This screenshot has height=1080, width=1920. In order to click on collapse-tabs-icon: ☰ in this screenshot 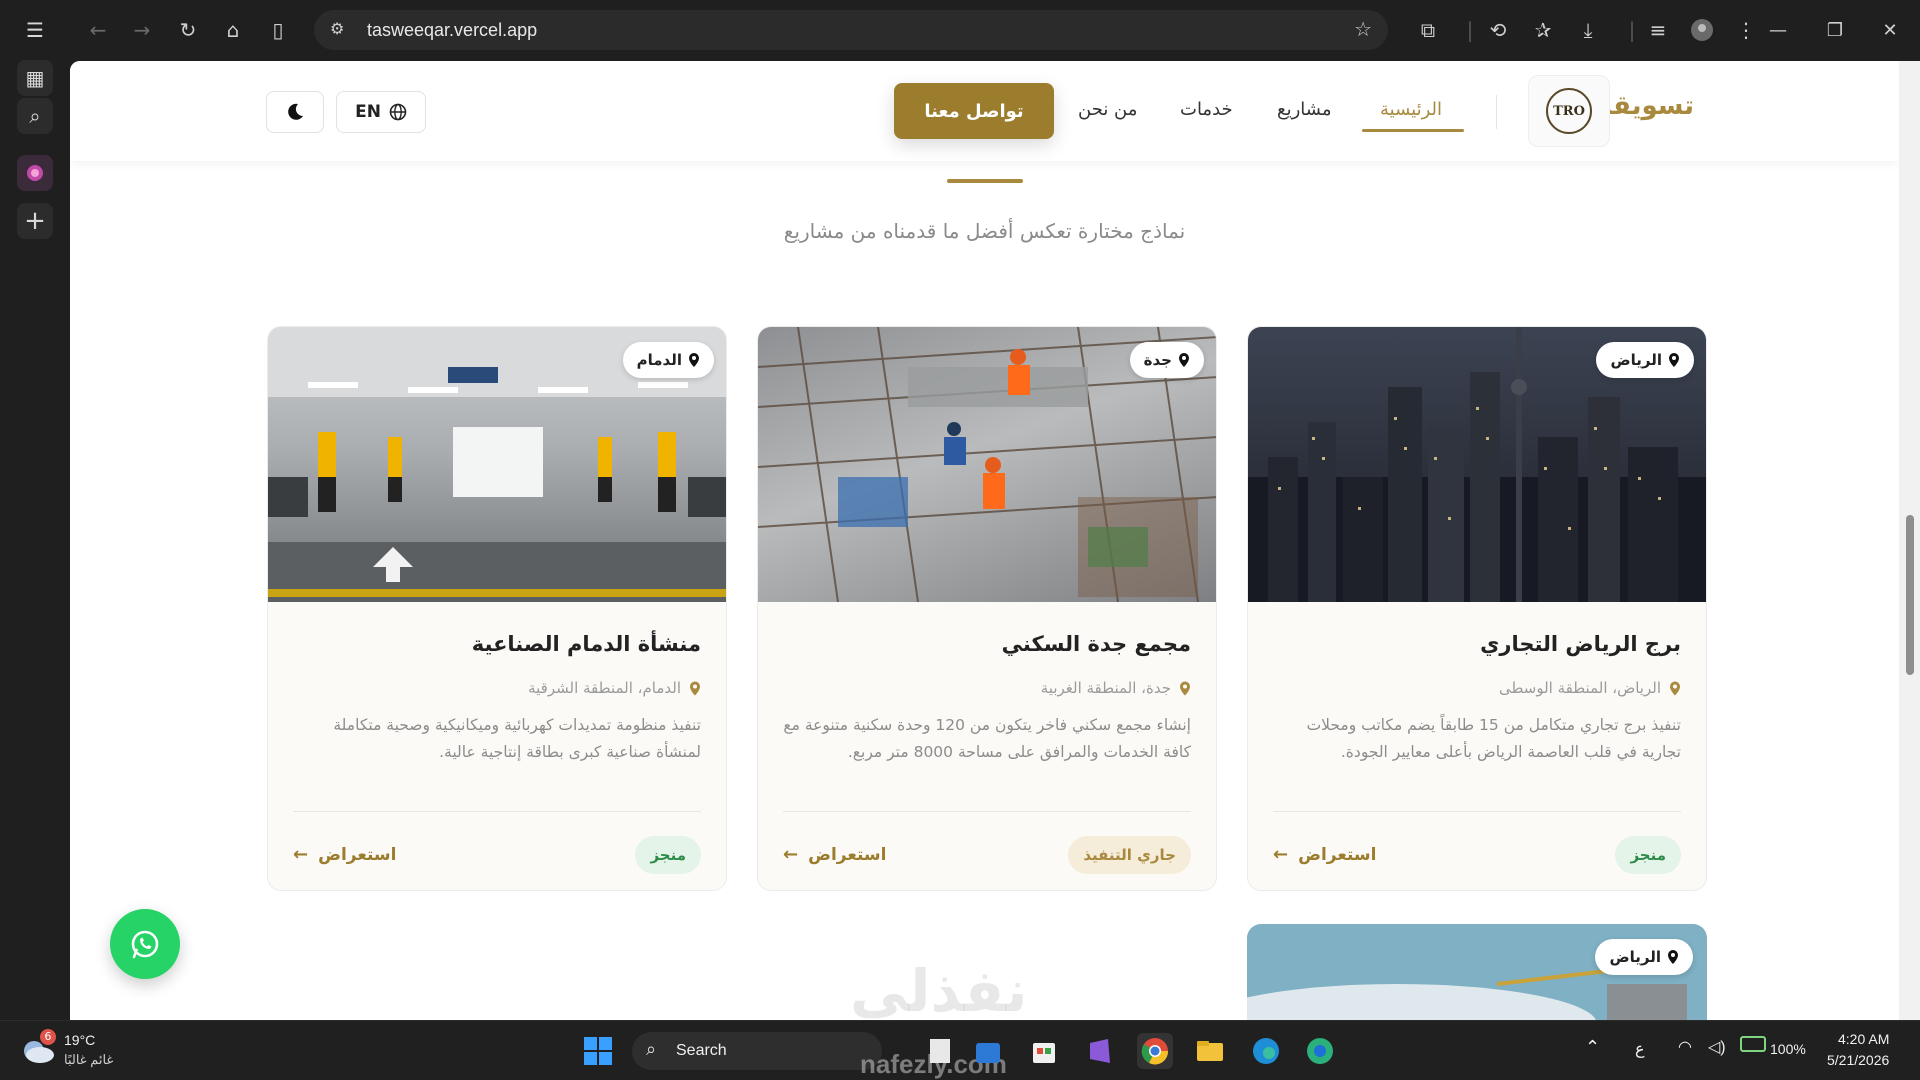, I will do `click(35, 30)`.